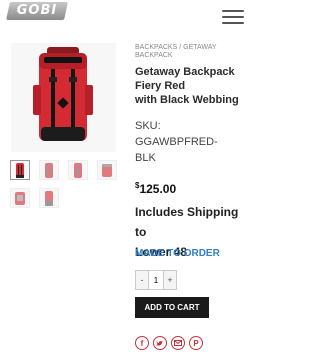  I want to click on sku-value-1: GGAWBPFRED-, so click(176, 142).